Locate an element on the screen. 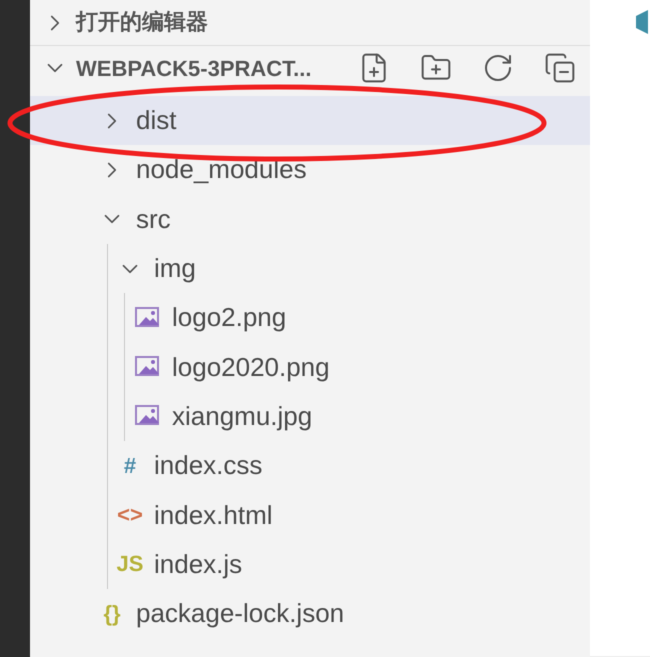 This screenshot has height=657, width=650. section-title: 打开的编辑器 is located at coordinates (142, 22).